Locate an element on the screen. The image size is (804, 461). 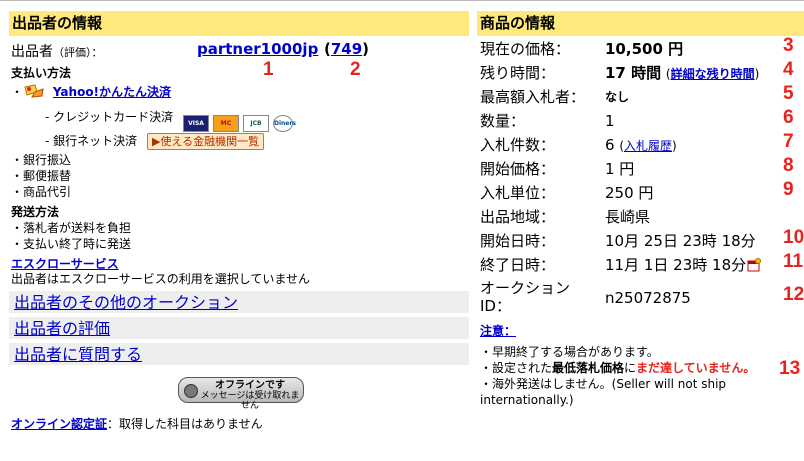
visa-icon: VISA is located at coordinates (195, 123).